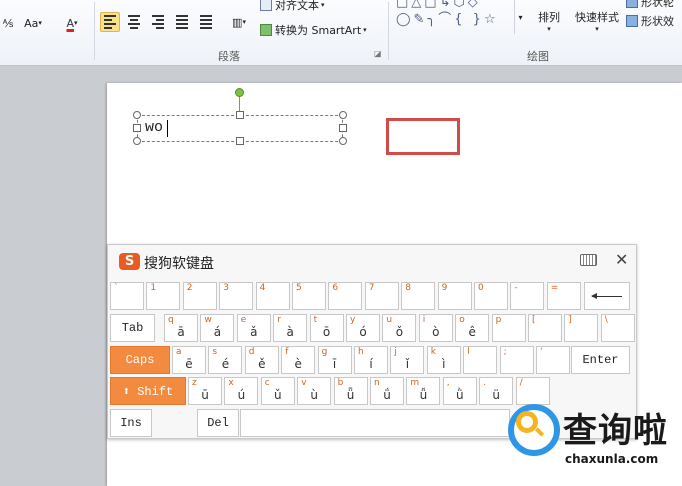 The width and height of the screenshot is (682, 486). What do you see at coordinates (387, 391) in the screenshot?
I see `key-3-5: nǘ` at bounding box center [387, 391].